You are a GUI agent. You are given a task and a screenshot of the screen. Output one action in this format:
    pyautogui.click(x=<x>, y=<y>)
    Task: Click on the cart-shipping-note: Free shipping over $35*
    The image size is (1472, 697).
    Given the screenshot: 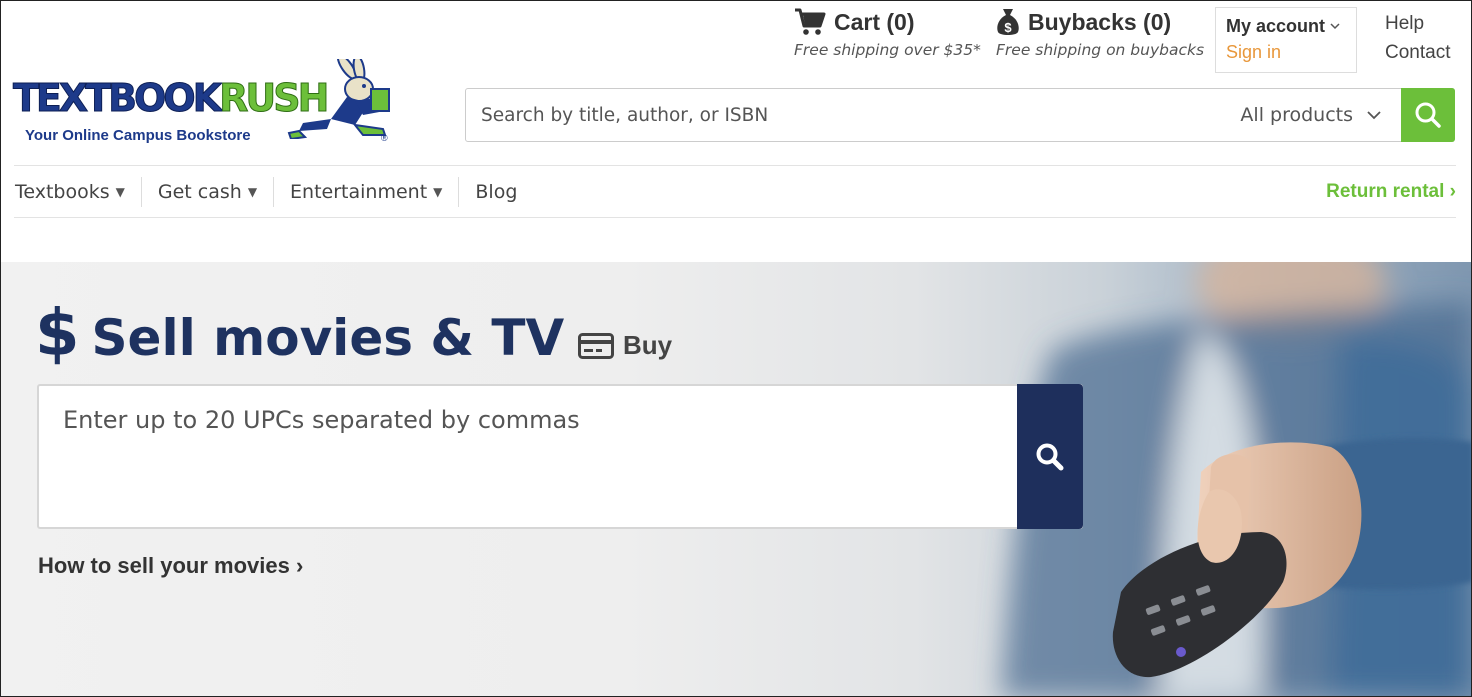 What is the action you would take?
    pyautogui.click(x=887, y=50)
    